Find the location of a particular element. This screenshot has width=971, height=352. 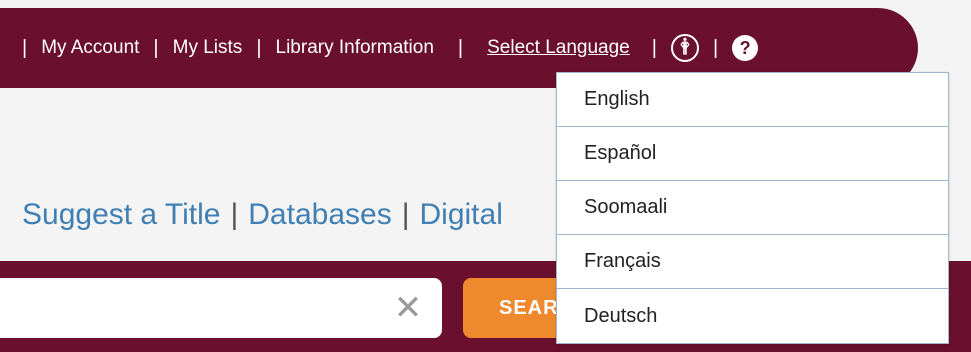

secondary-nav: Suggest a Title | Databases | Digital is located at coordinates (262, 215).